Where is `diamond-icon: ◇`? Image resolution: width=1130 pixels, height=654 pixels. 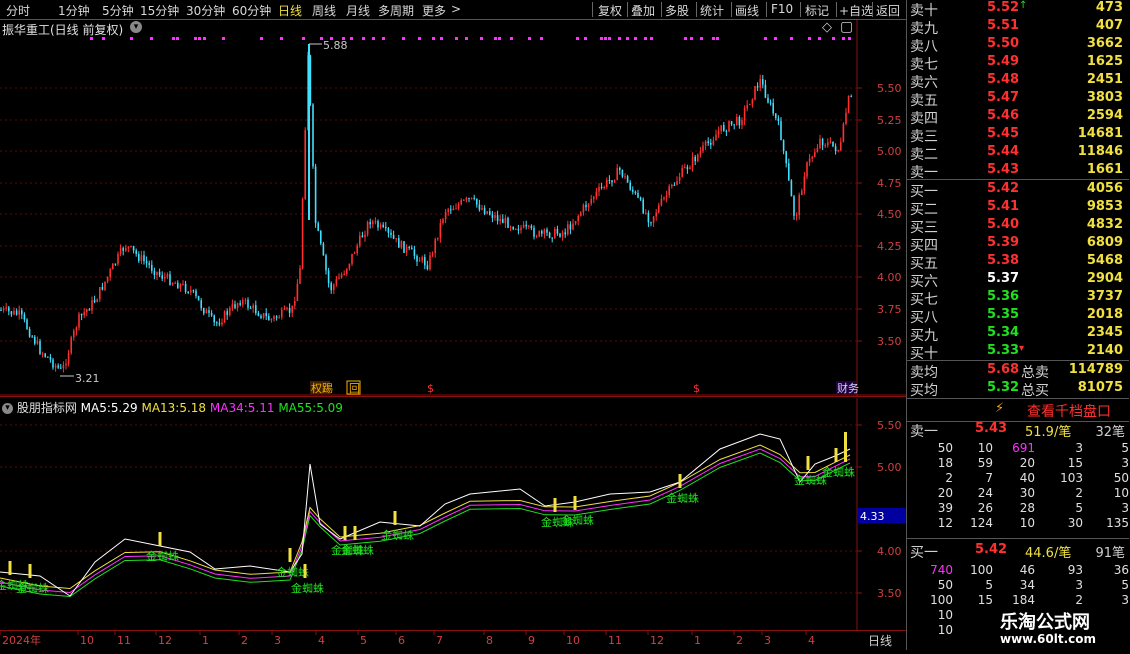
diamond-icon: ◇ is located at coordinates (827, 27).